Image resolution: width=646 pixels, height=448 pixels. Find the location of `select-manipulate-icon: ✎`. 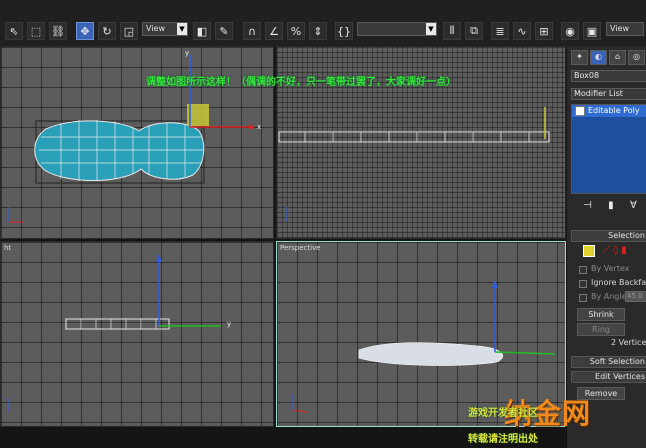

select-manipulate-icon: ✎ is located at coordinates (224, 31).